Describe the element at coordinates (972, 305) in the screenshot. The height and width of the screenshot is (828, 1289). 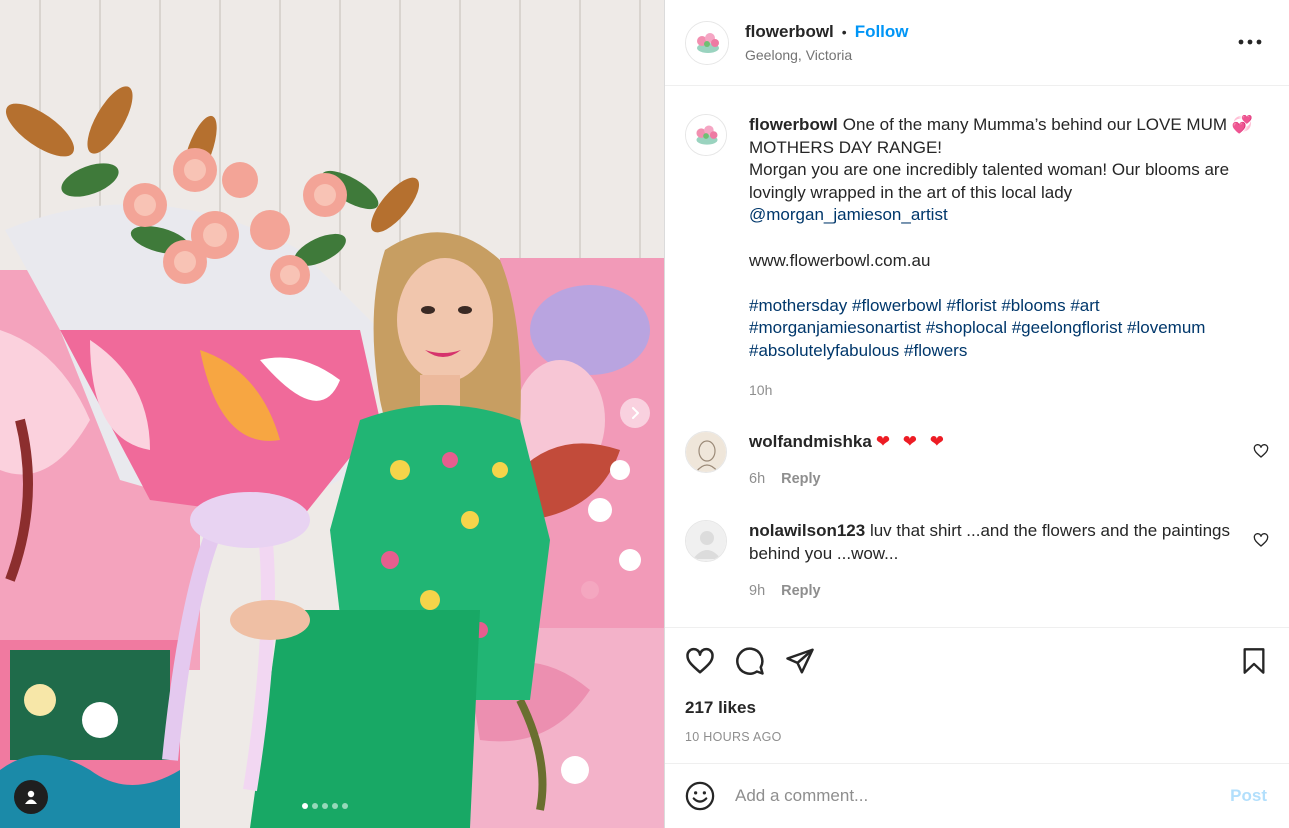
I see `hashtag-link: #florist` at that location.